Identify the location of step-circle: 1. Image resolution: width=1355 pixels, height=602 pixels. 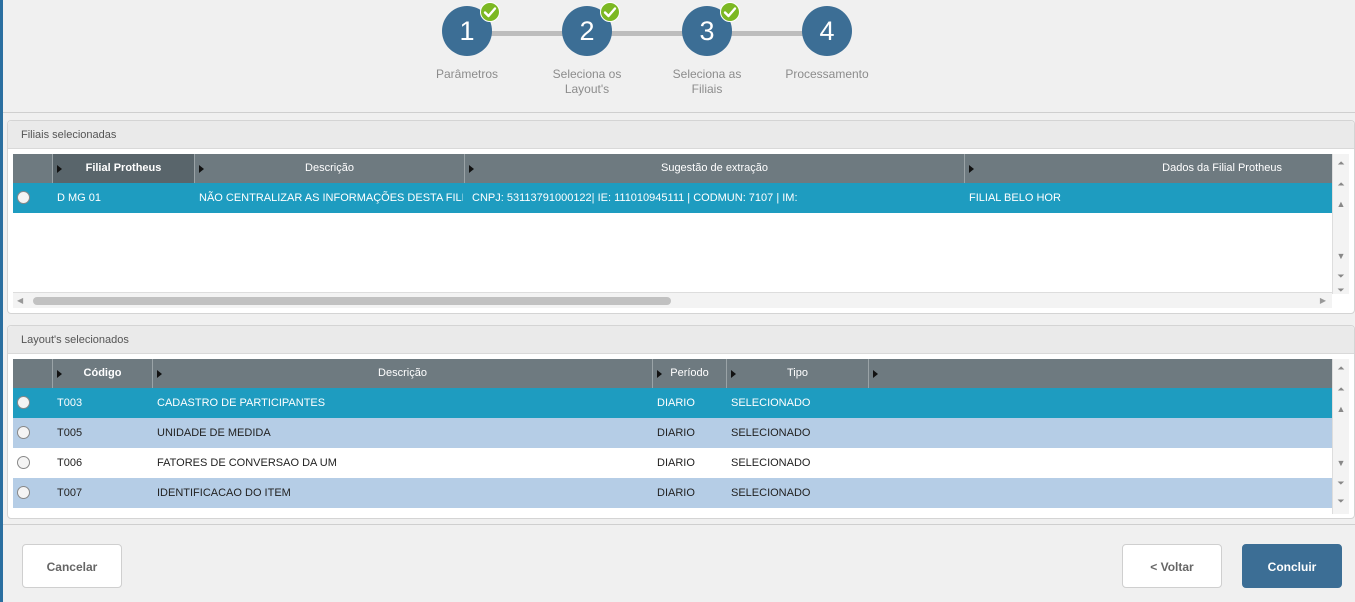
(471, 29).